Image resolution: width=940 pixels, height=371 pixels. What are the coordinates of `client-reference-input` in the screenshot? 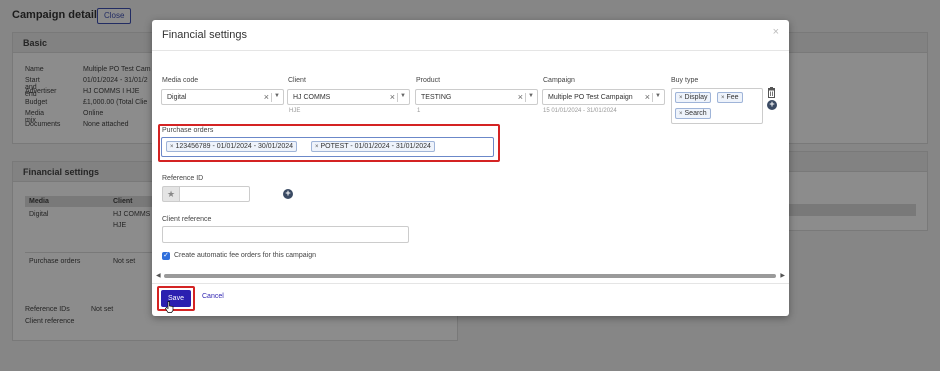 It's located at (285, 234).